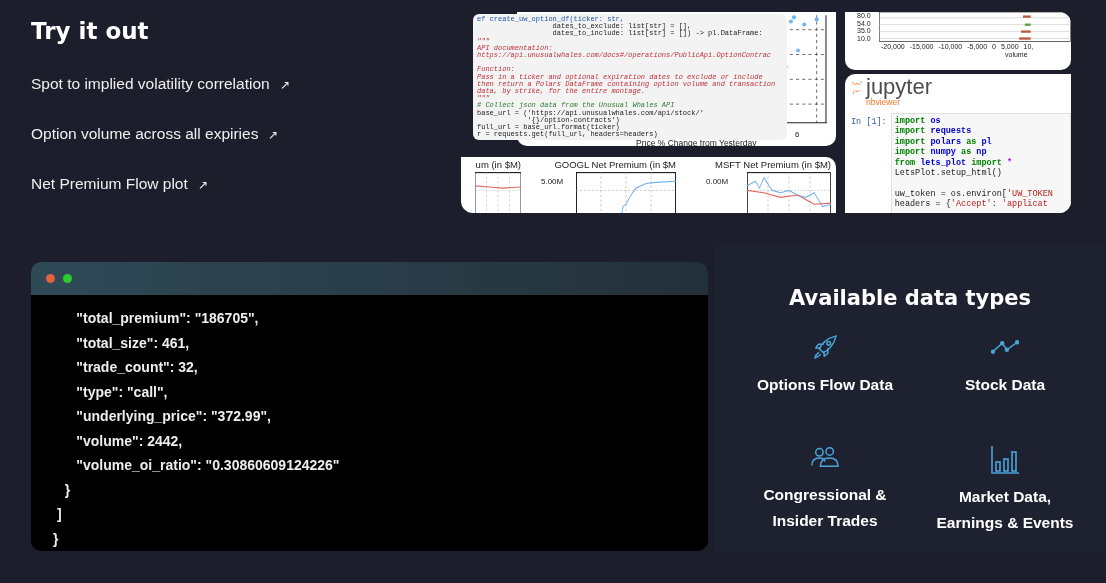 Image resolution: width=1106 pixels, height=583 pixels. What do you see at coordinates (155, 134) in the screenshot?
I see `notebook-link: Option volume across all expiries ↗` at bounding box center [155, 134].